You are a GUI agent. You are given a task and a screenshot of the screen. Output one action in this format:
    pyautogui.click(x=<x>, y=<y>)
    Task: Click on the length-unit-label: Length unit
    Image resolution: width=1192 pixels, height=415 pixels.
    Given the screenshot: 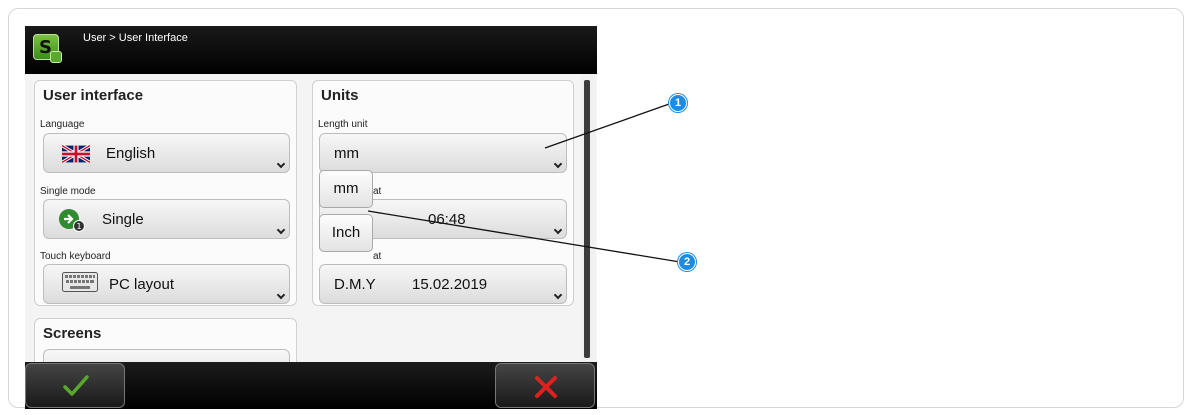 What is the action you would take?
    pyautogui.click(x=343, y=124)
    